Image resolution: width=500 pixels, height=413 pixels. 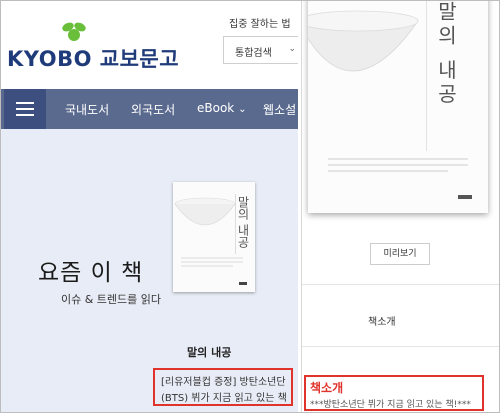 I want to click on preview-button: 미리보기, so click(x=400, y=254).